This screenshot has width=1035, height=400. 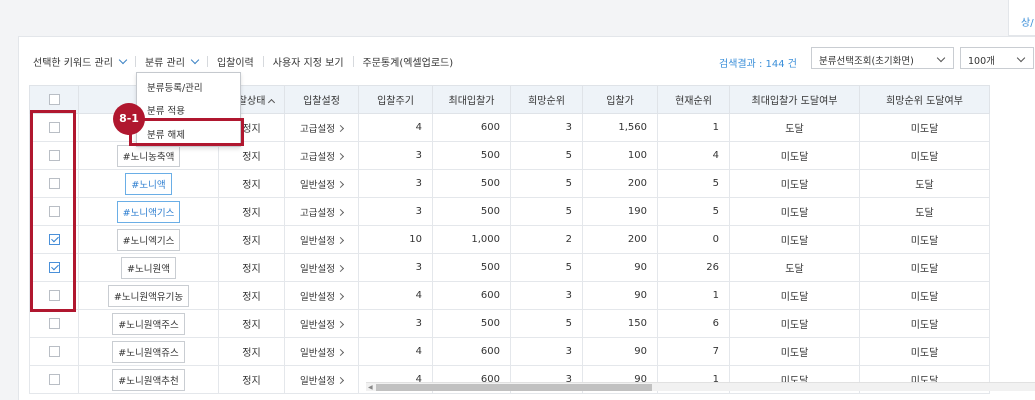 What do you see at coordinates (981, 61) in the screenshot?
I see `select-value: 100개` at bounding box center [981, 61].